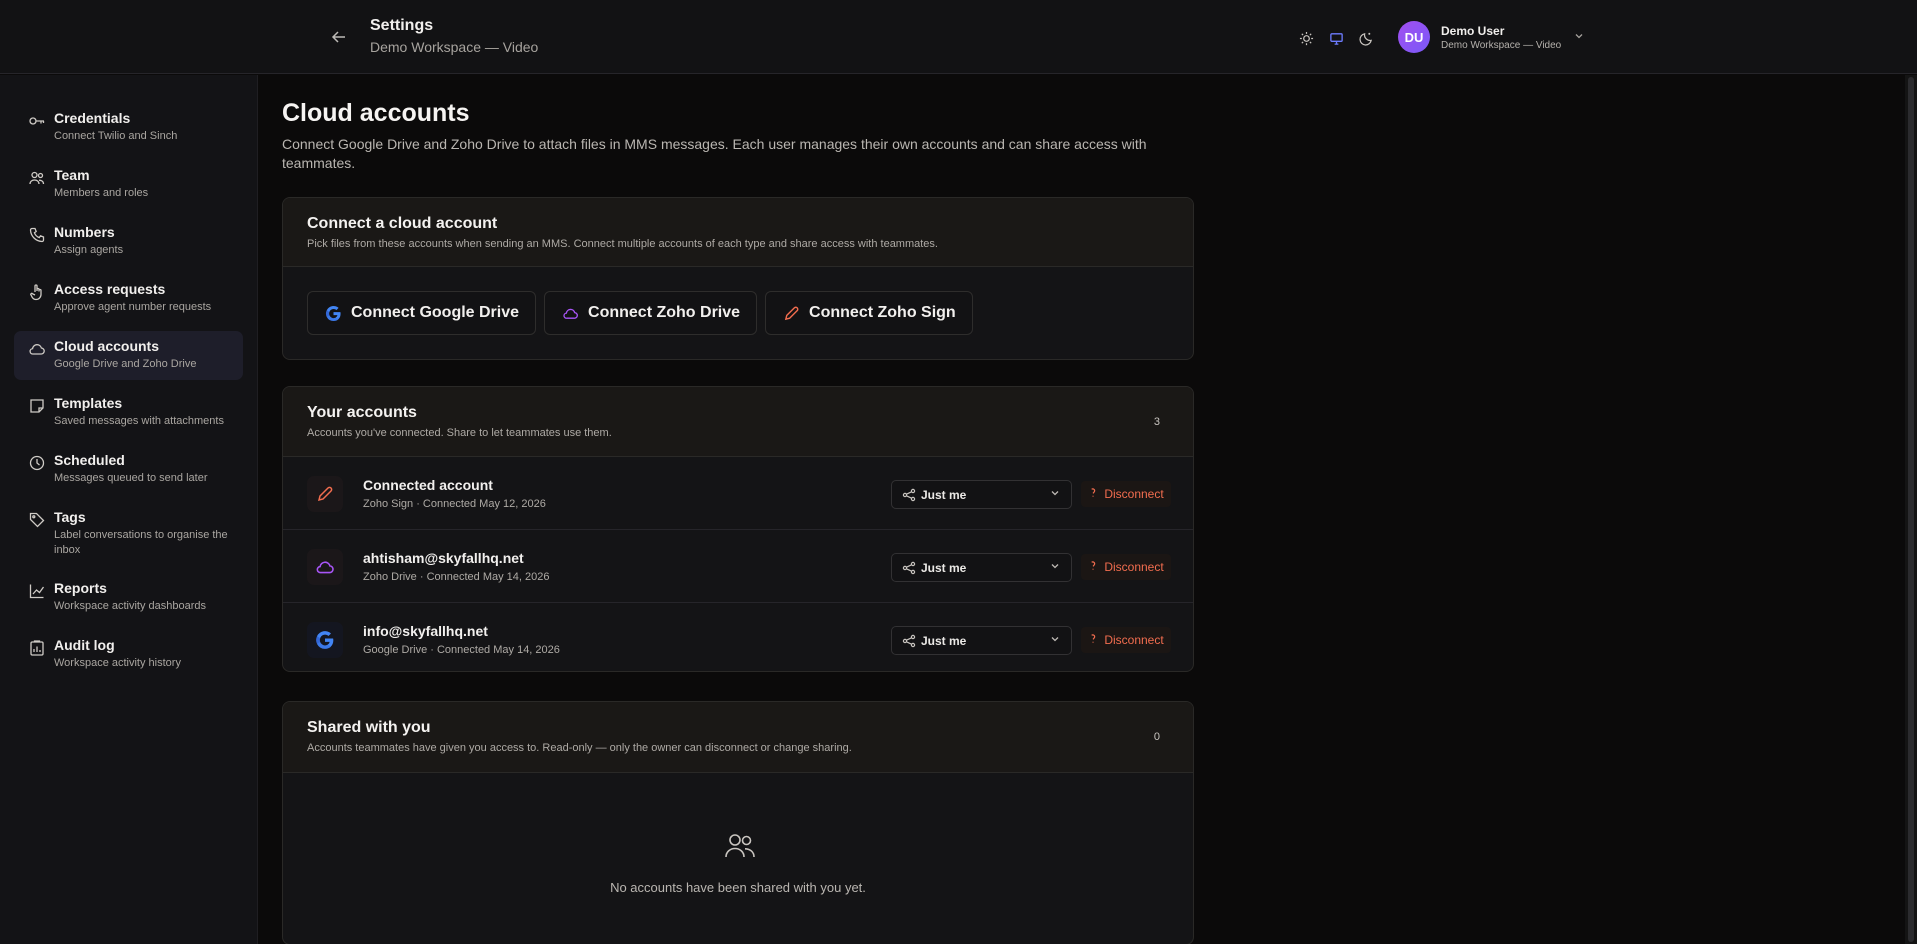  What do you see at coordinates (37, 406) in the screenshot?
I see `sticky-note-icon` at bounding box center [37, 406].